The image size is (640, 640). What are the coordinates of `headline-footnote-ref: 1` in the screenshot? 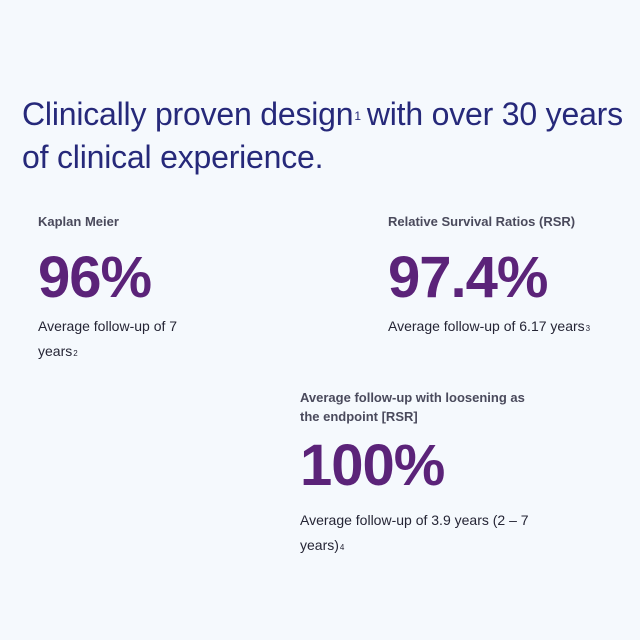 It's located at (357, 116).